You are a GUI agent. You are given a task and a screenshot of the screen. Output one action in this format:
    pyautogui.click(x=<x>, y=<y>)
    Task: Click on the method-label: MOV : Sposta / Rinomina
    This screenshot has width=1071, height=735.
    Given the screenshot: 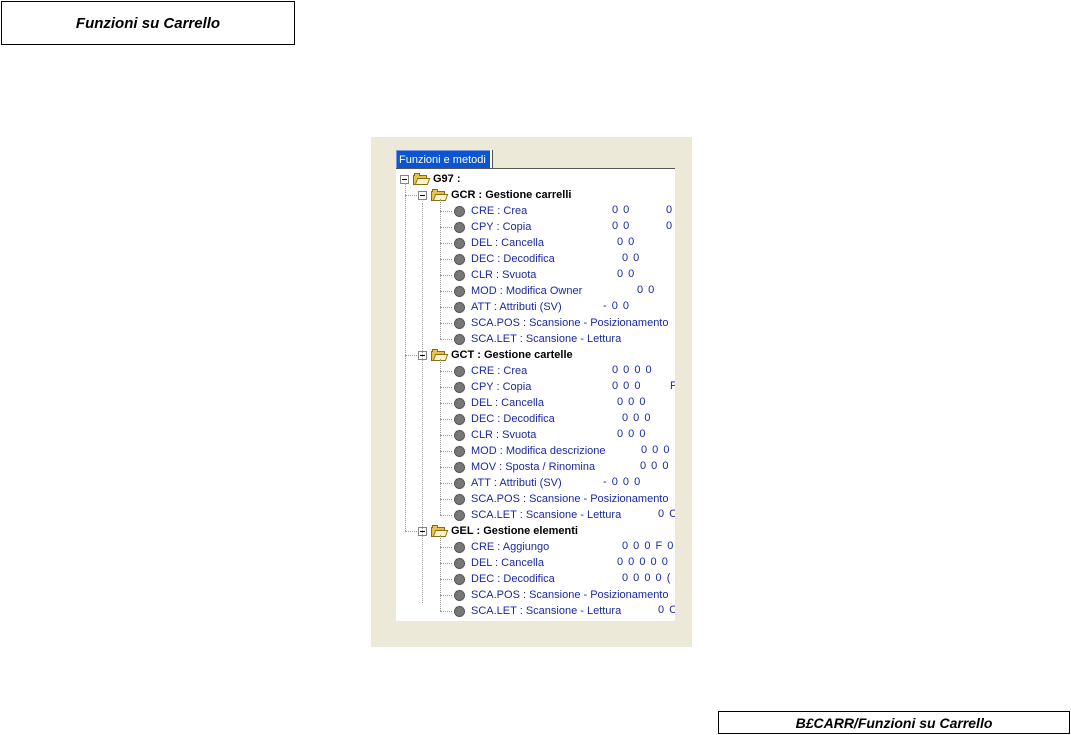 What is the action you would take?
    pyautogui.click(x=533, y=467)
    